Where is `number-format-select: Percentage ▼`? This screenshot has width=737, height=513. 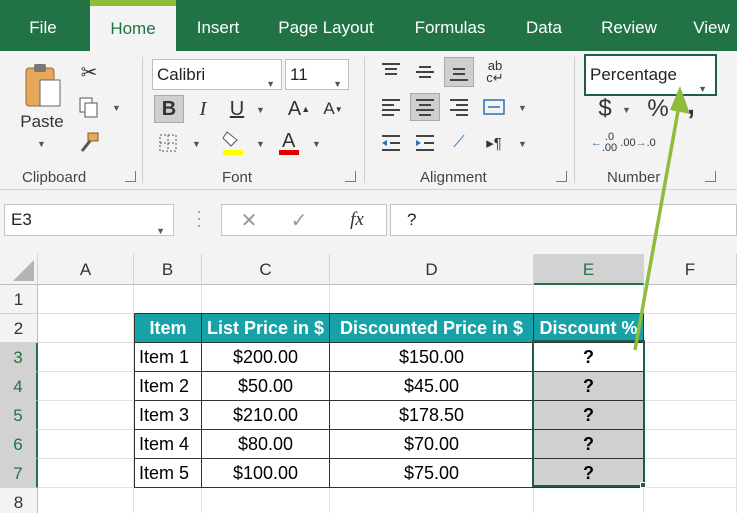
number-format-select: Percentage ▼ is located at coordinates (650, 75).